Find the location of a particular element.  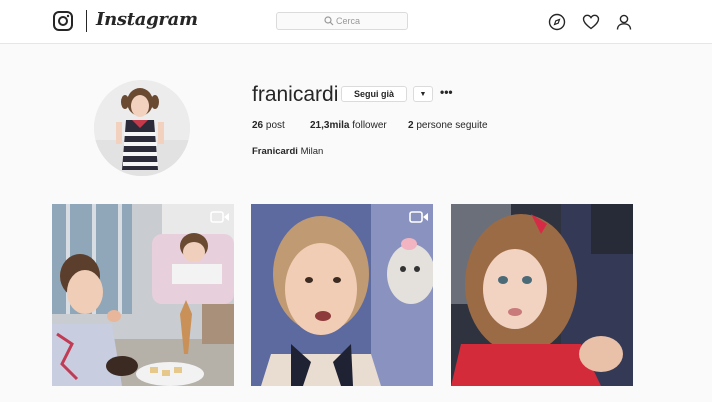

chevron-down-icon: ▼ is located at coordinates (423, 94).